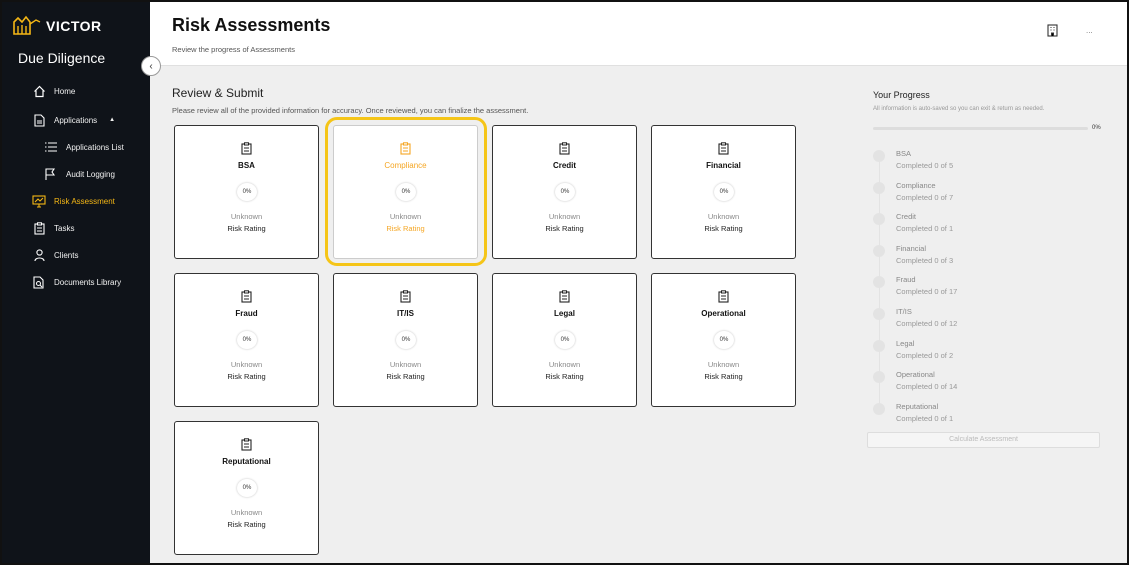  Describe the element at coordinates (95, 147) in the screenshot. I see `sidebar-item-label: Applications List` at that location.